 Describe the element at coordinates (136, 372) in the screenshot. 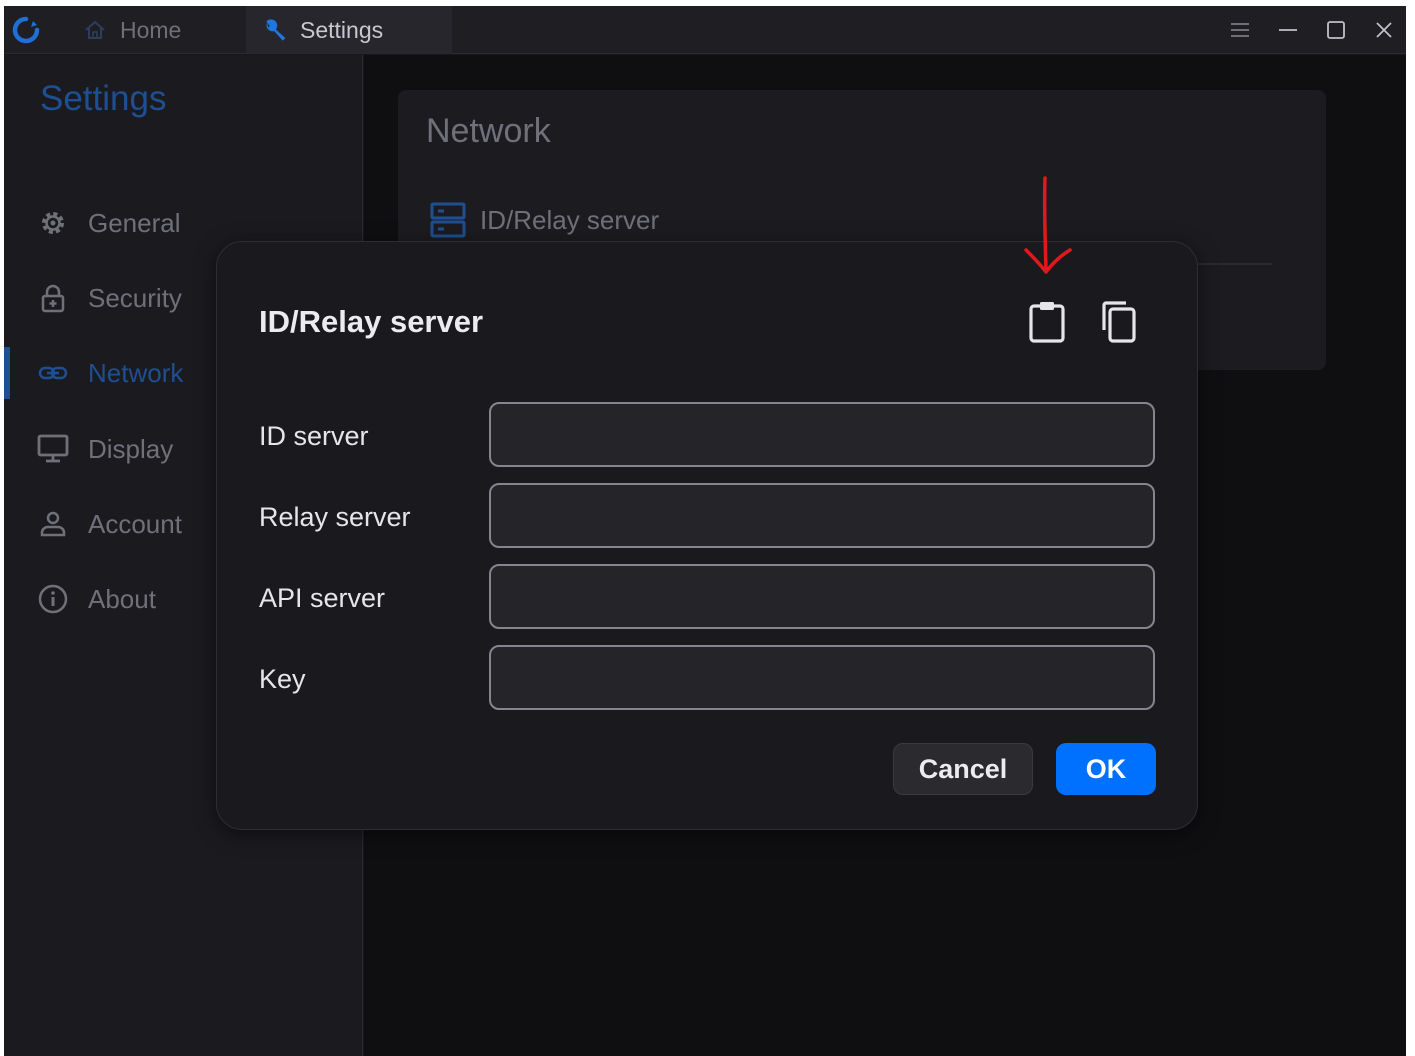

I see `sidebar-item-label: Network` at that location.